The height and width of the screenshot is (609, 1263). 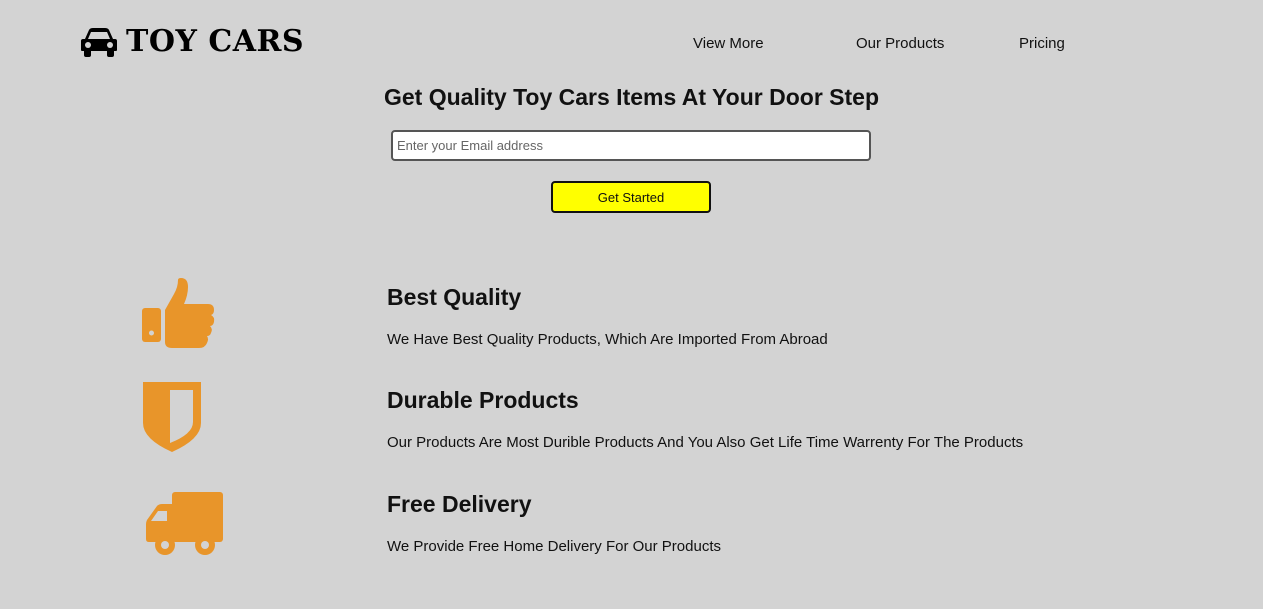 I want to click on nav-view-more: View More, so click(x=728, y=44).